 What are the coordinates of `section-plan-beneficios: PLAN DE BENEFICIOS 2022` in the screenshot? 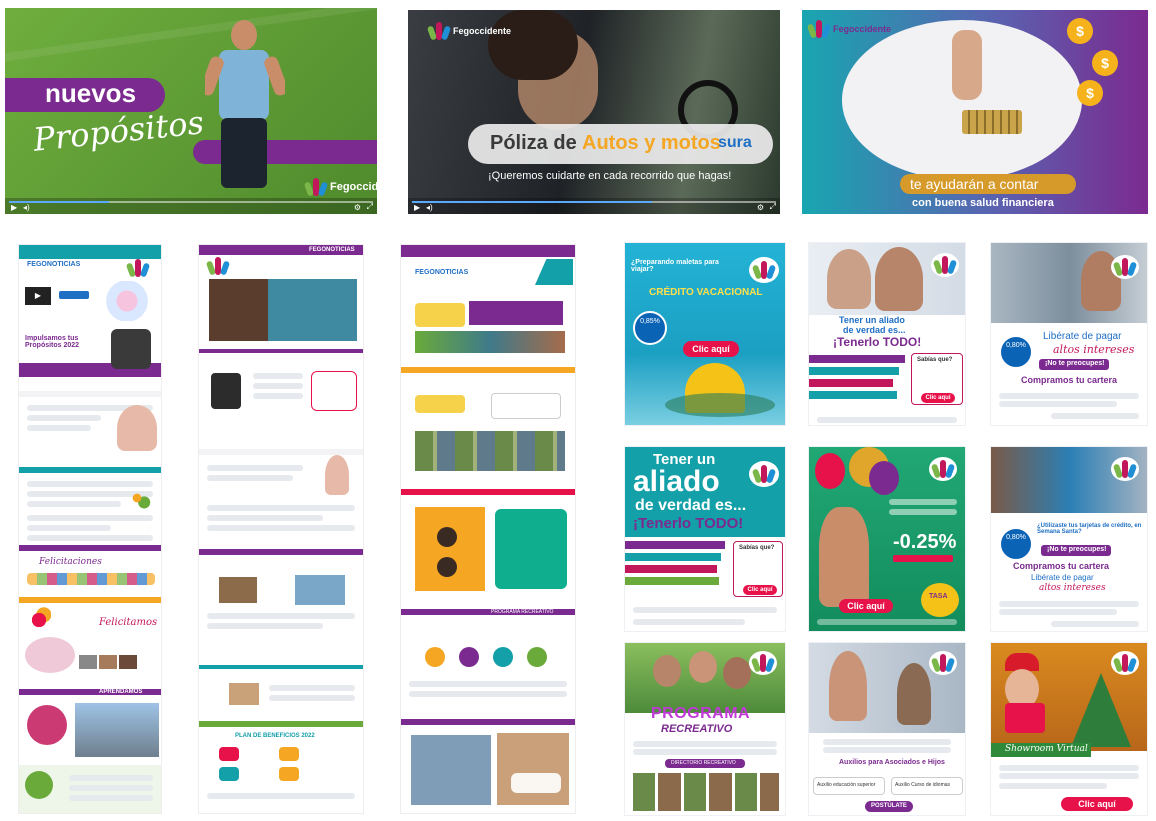 It's located at (275, 736).